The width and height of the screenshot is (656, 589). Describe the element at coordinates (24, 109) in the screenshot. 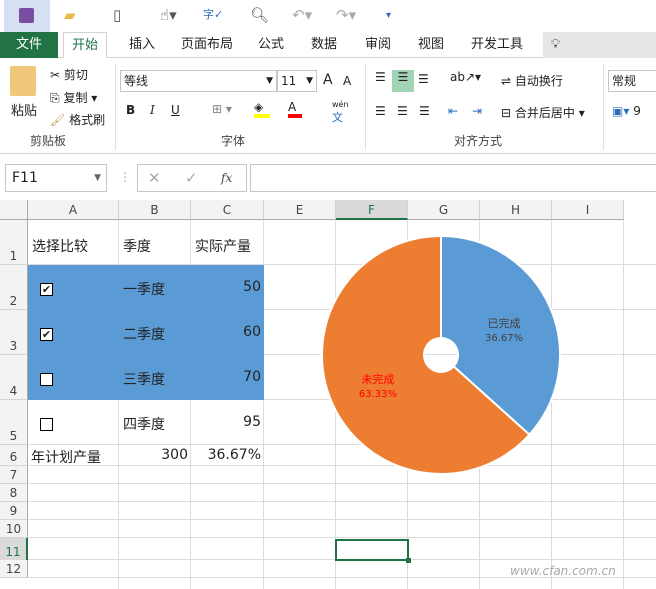

I see `paste-button: 粘贴` at that location.